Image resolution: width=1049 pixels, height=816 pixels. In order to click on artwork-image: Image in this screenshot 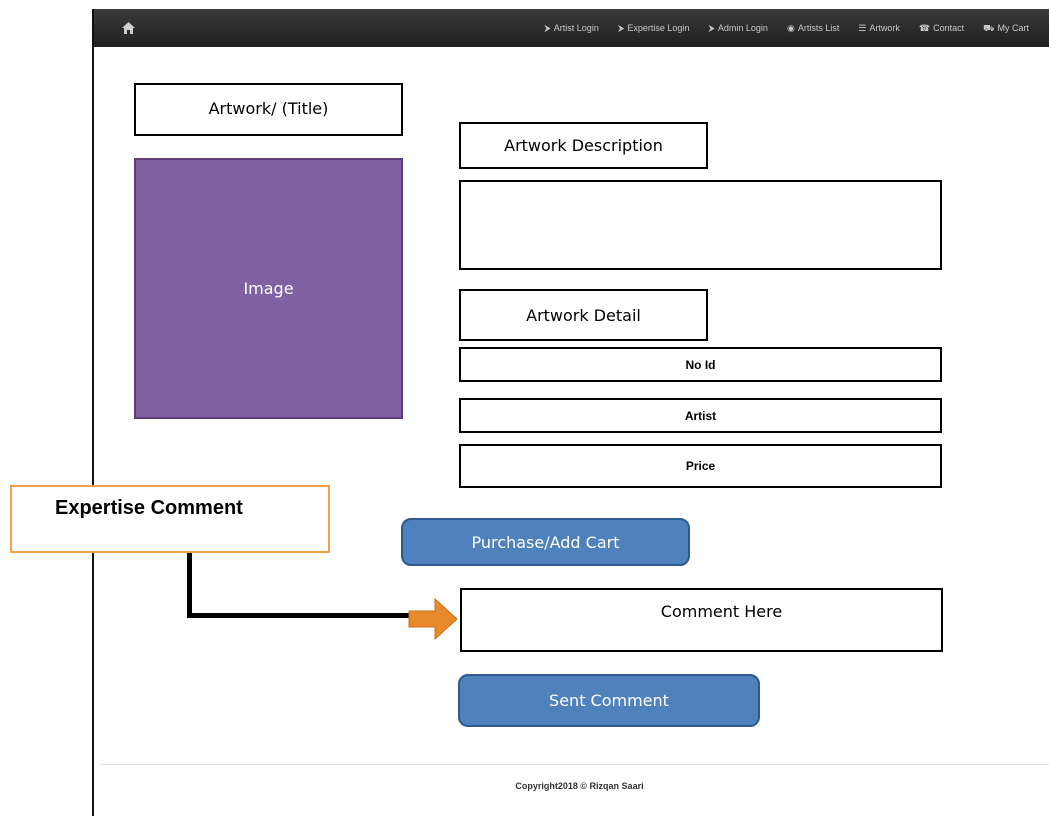, I will do `click(268, 288)`.